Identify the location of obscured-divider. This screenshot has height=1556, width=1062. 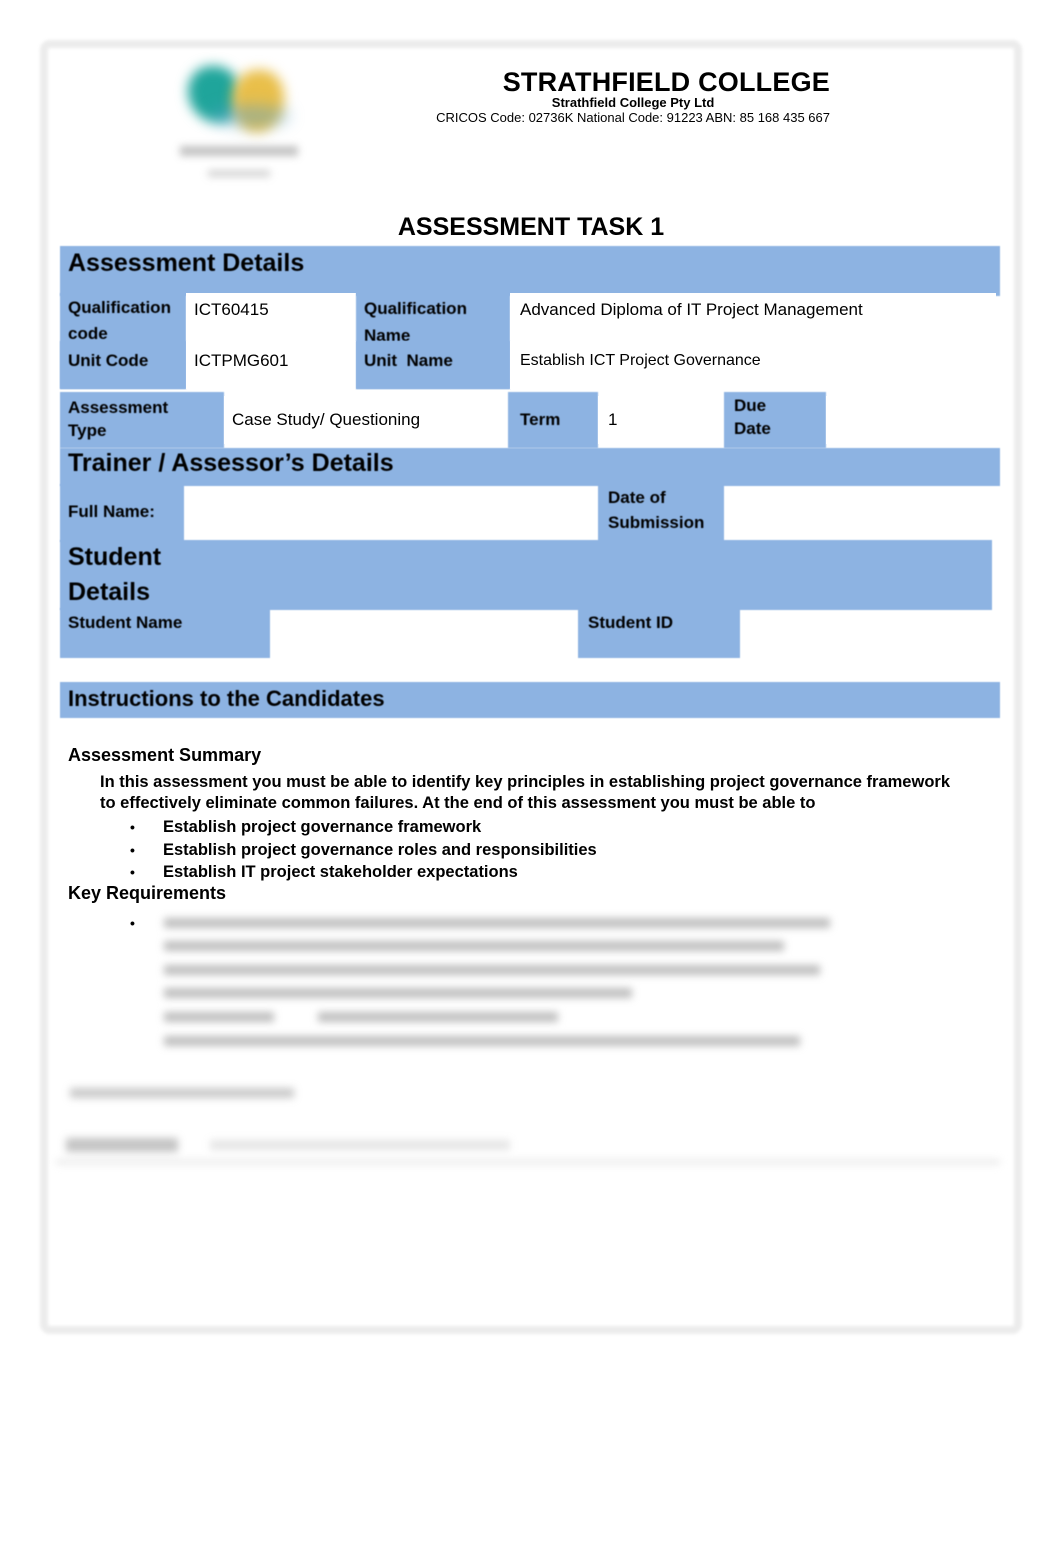
(528, 1162).